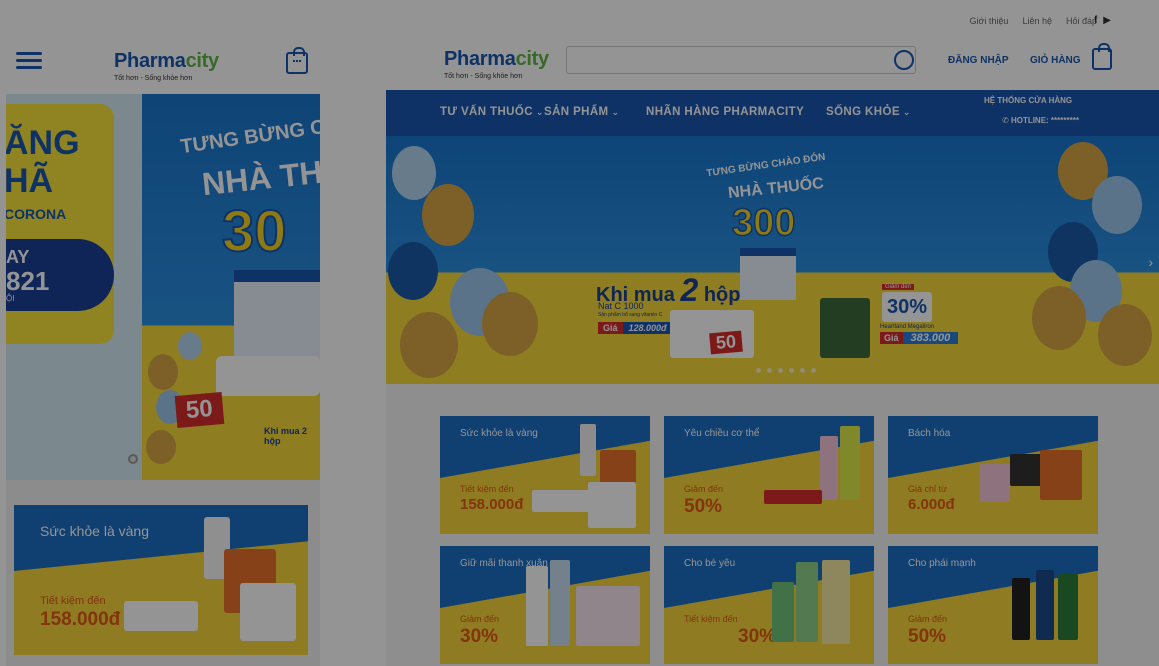  What do you see at coordinates (199, 410) in the screenshot?
I see `discount-badge: 50` at bounding box center [199, 410].